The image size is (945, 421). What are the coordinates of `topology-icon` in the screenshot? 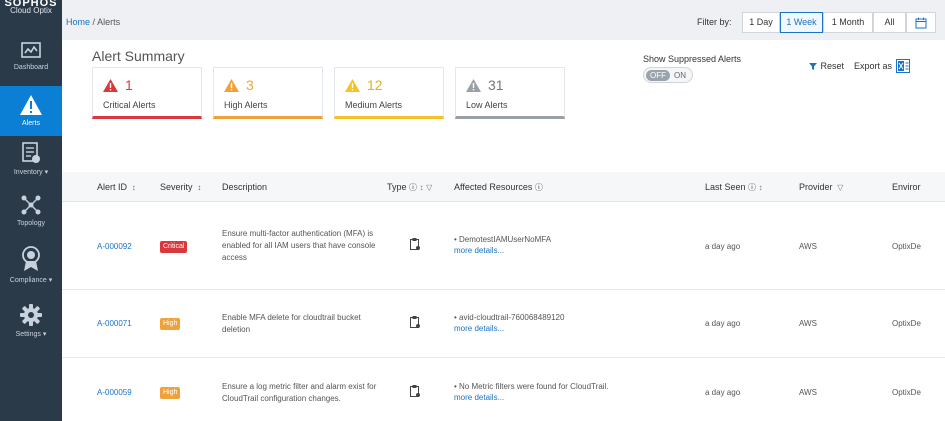 It's located at (31, 205).